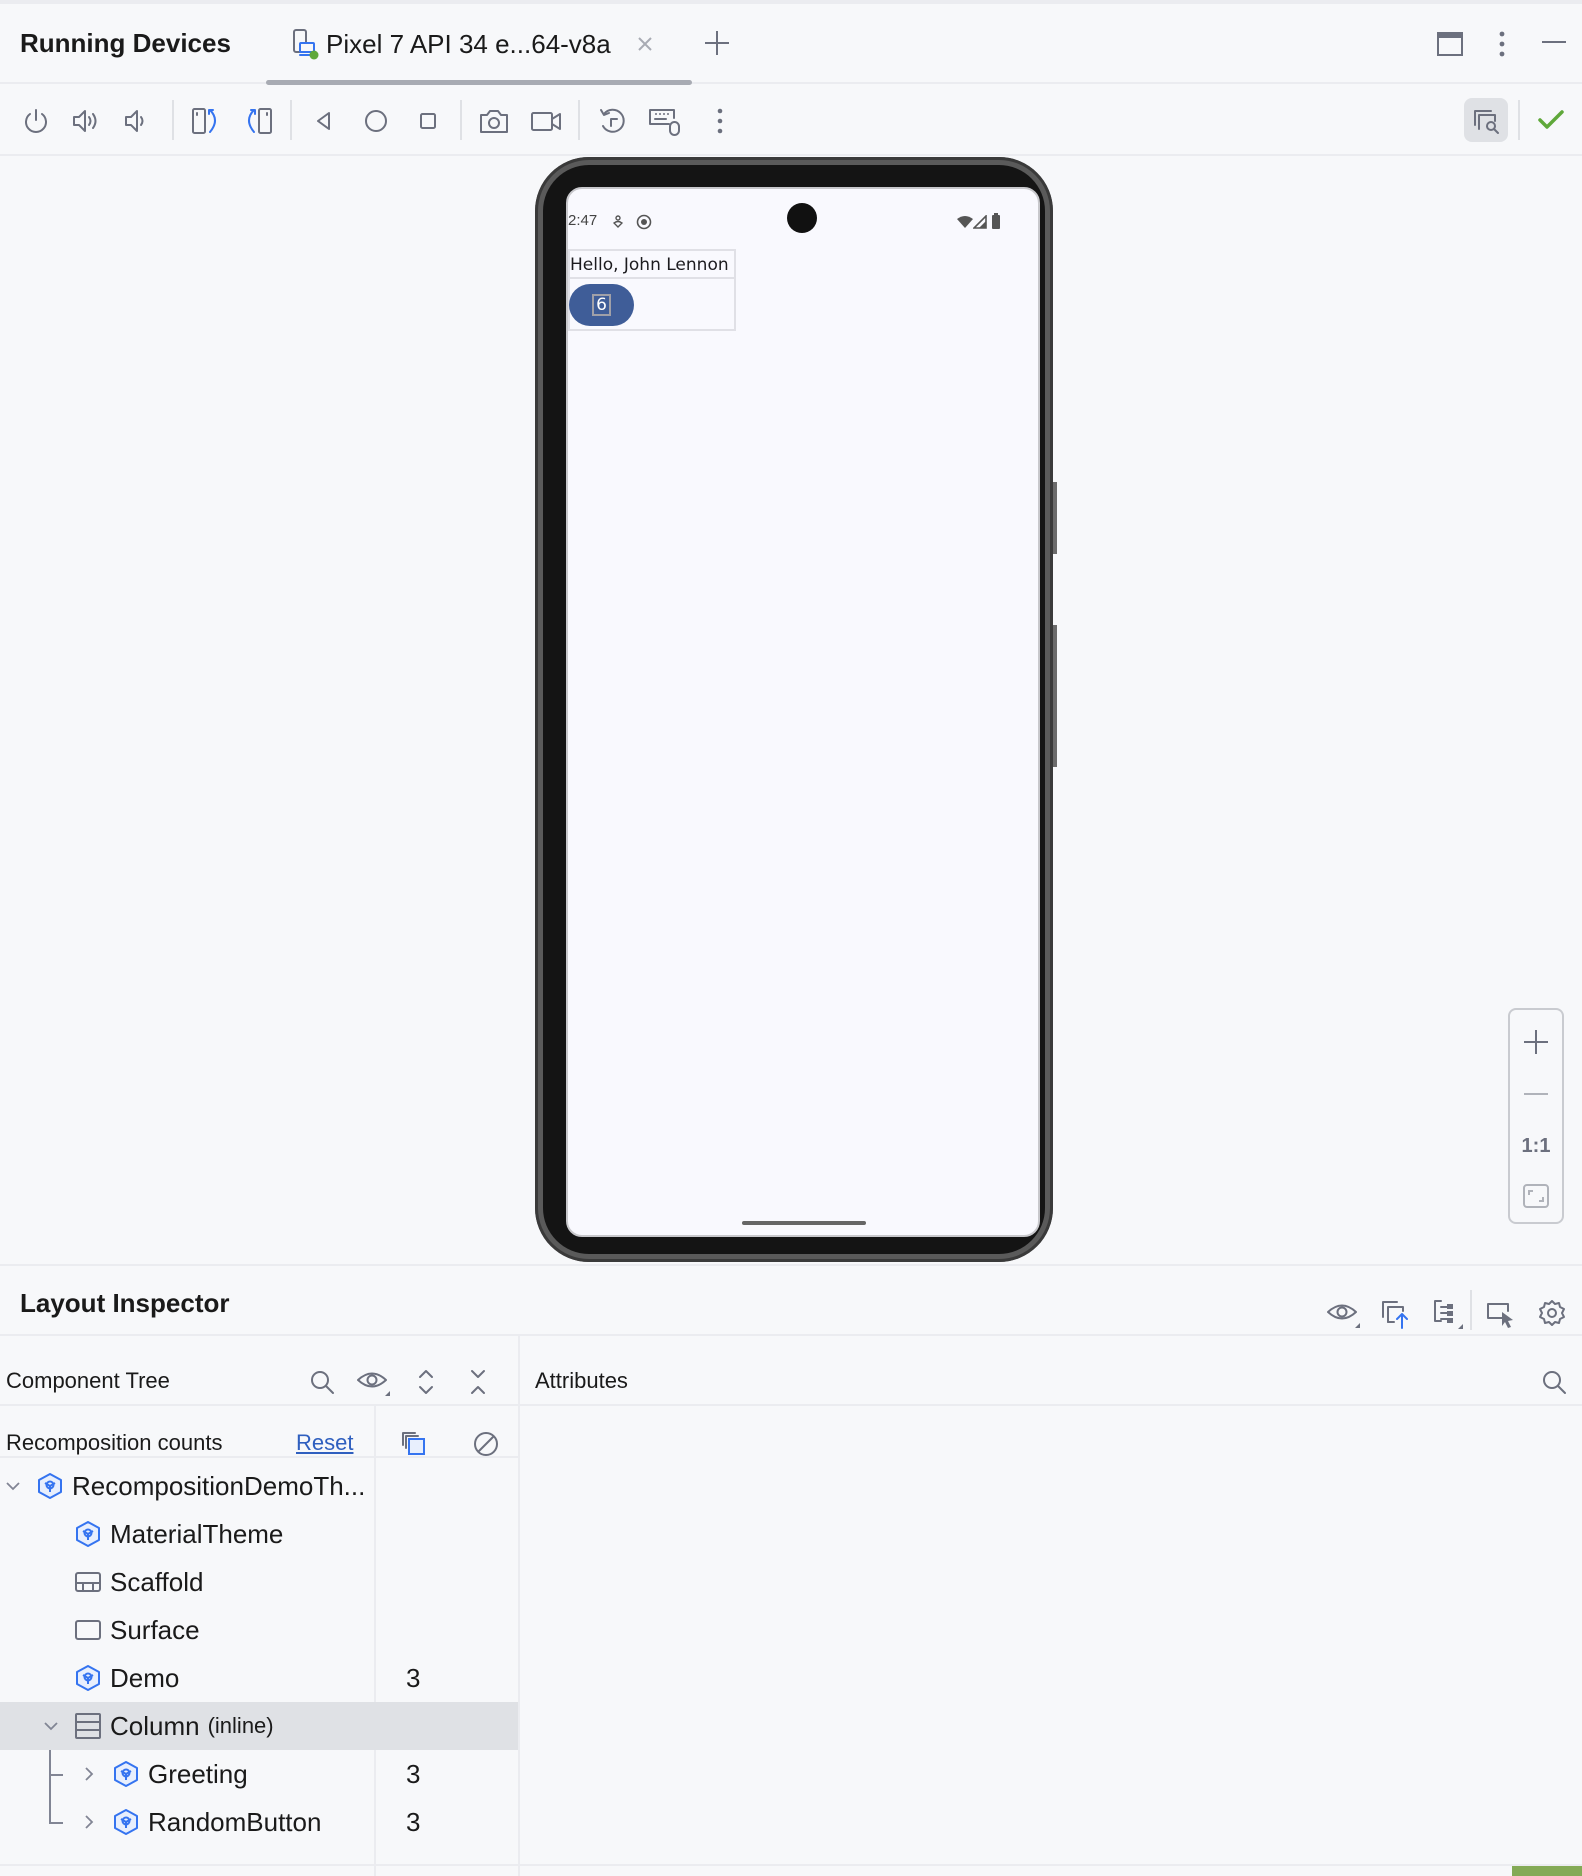 This screenshot has height=1876, width=1582. I want to click on tree-settings-button, so click(1448, 1314).